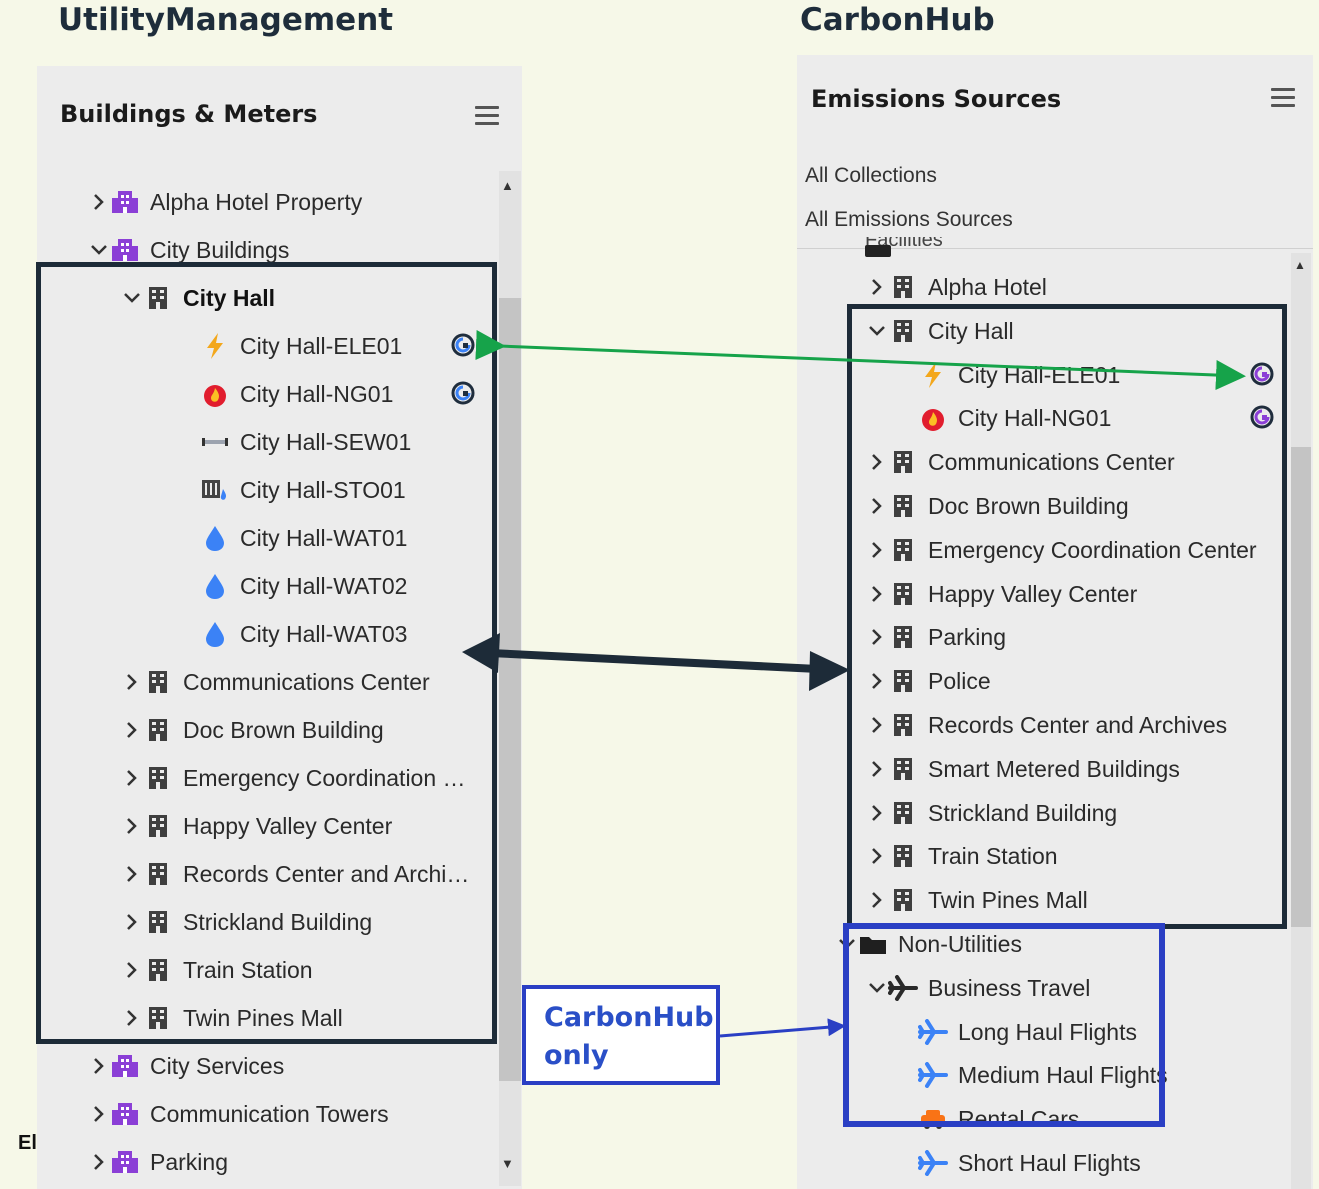 The height and width of the screenshot is (1189, 1319). Describe the element at coordinates (860, 360) in the screenshot. I see `green-link-arrow` at that location.